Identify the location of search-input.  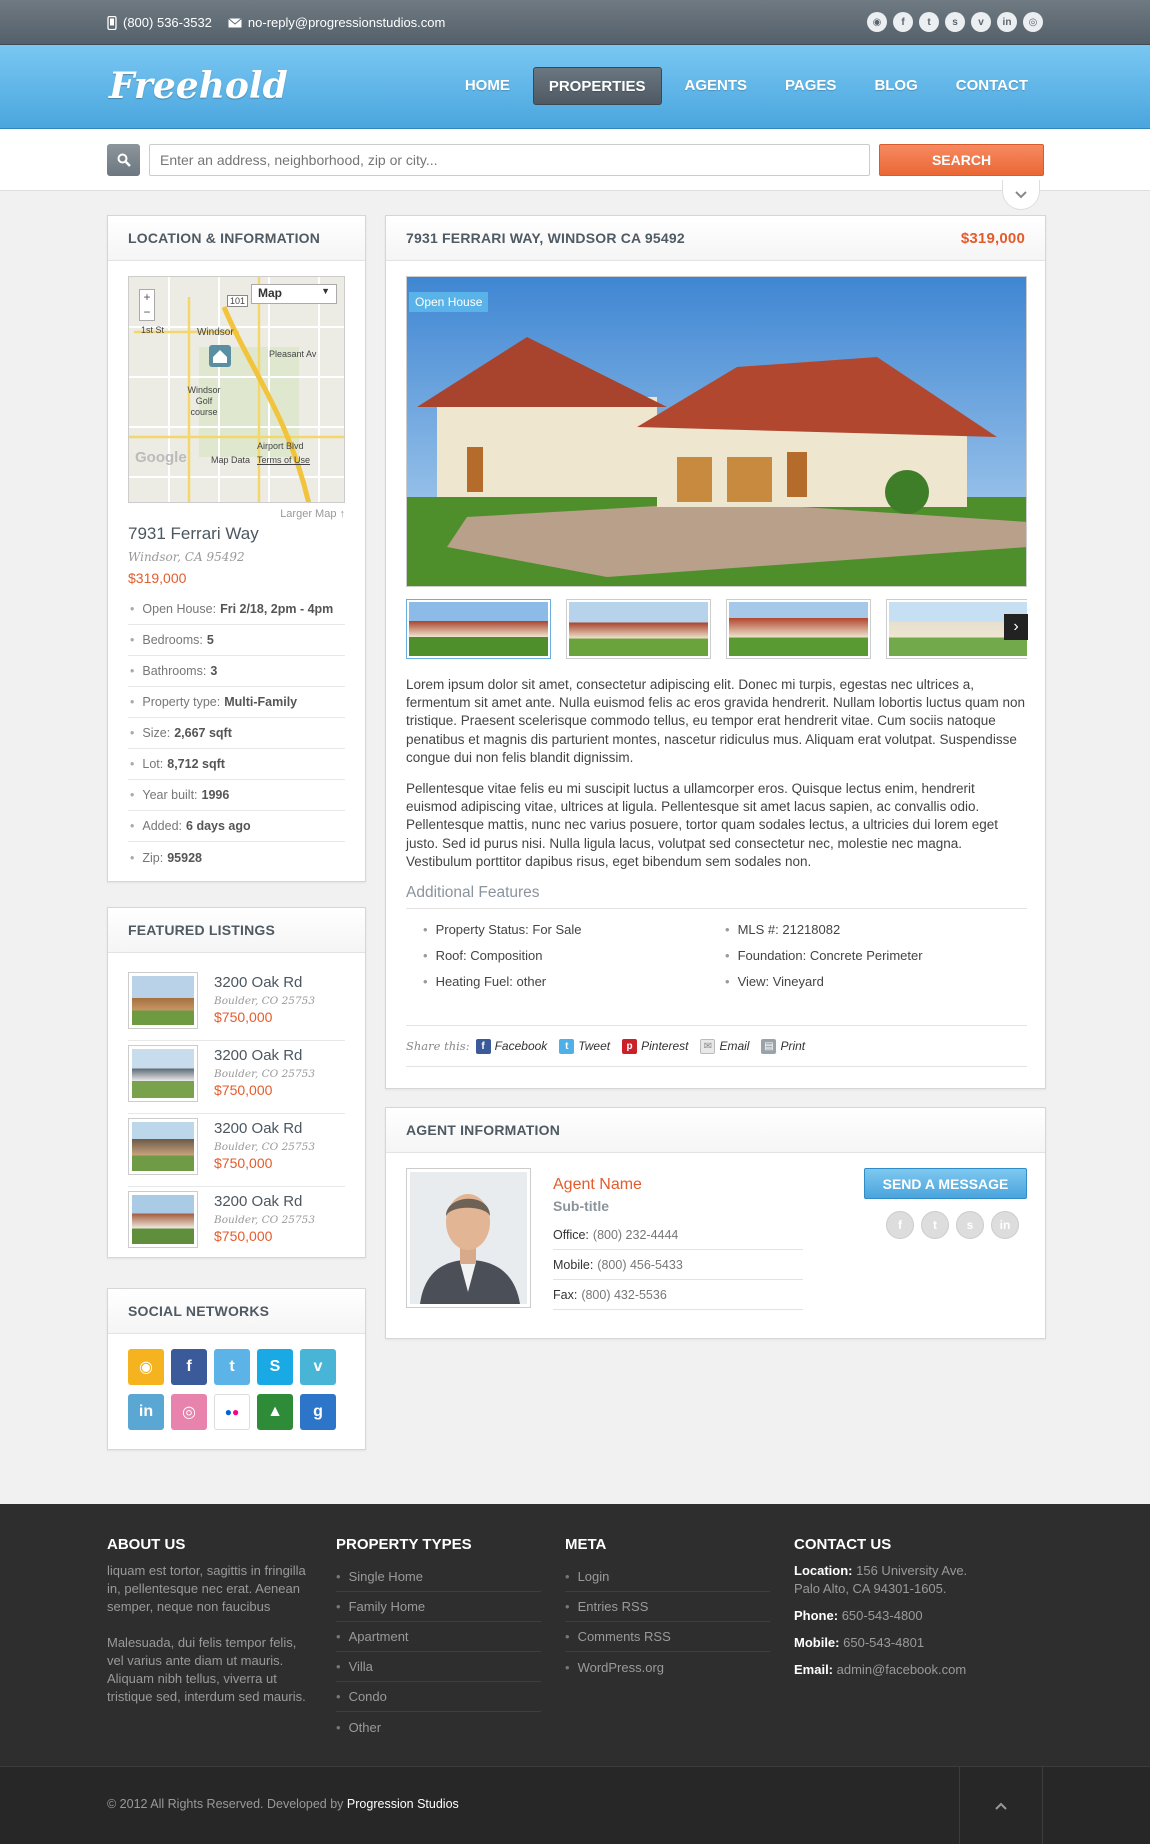
(509, 160).